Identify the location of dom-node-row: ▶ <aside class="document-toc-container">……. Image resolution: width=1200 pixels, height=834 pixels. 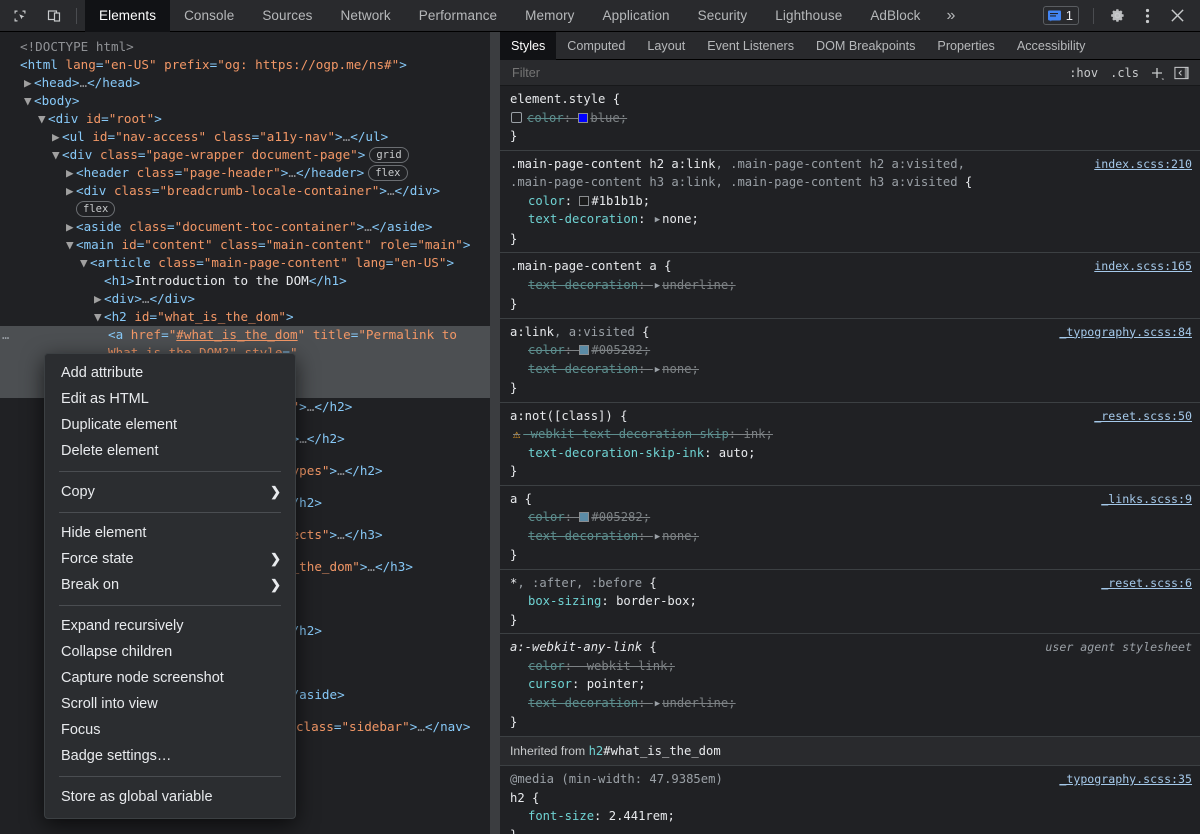
(245, 227).